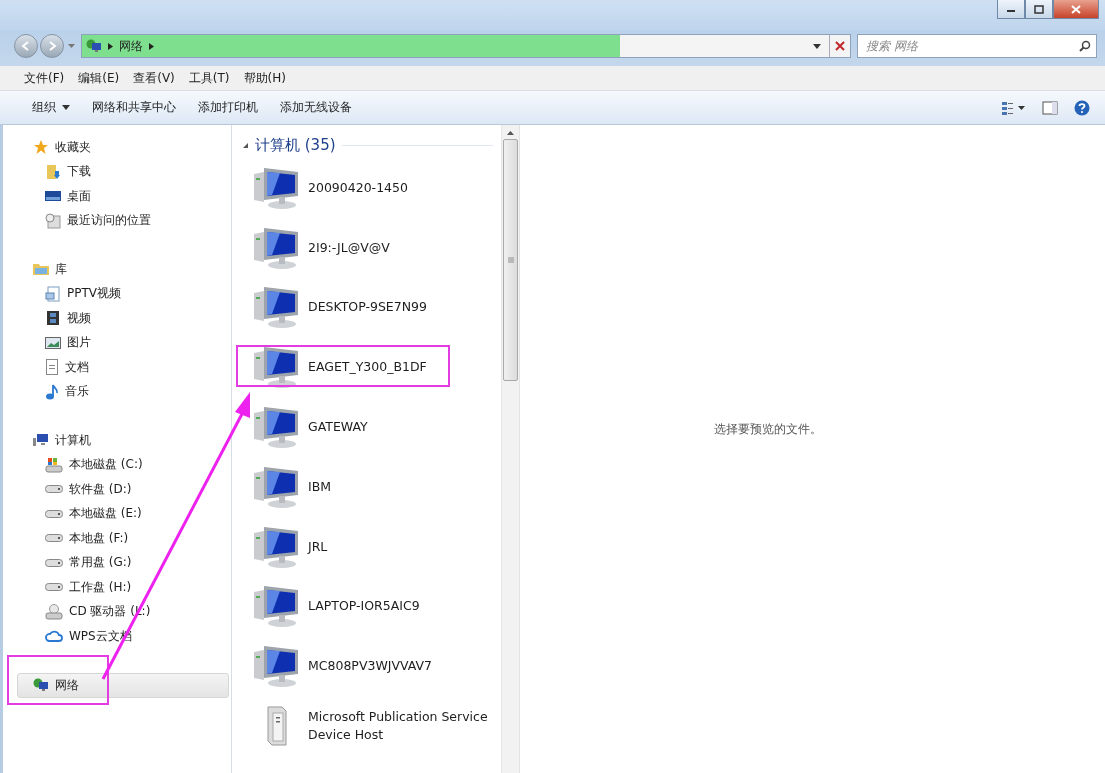 The image size is (1105, 773). Describe the element at coordinates (134, 107) in the screenshot. I see `toolbar-button: 网络和共享中心` at that location.